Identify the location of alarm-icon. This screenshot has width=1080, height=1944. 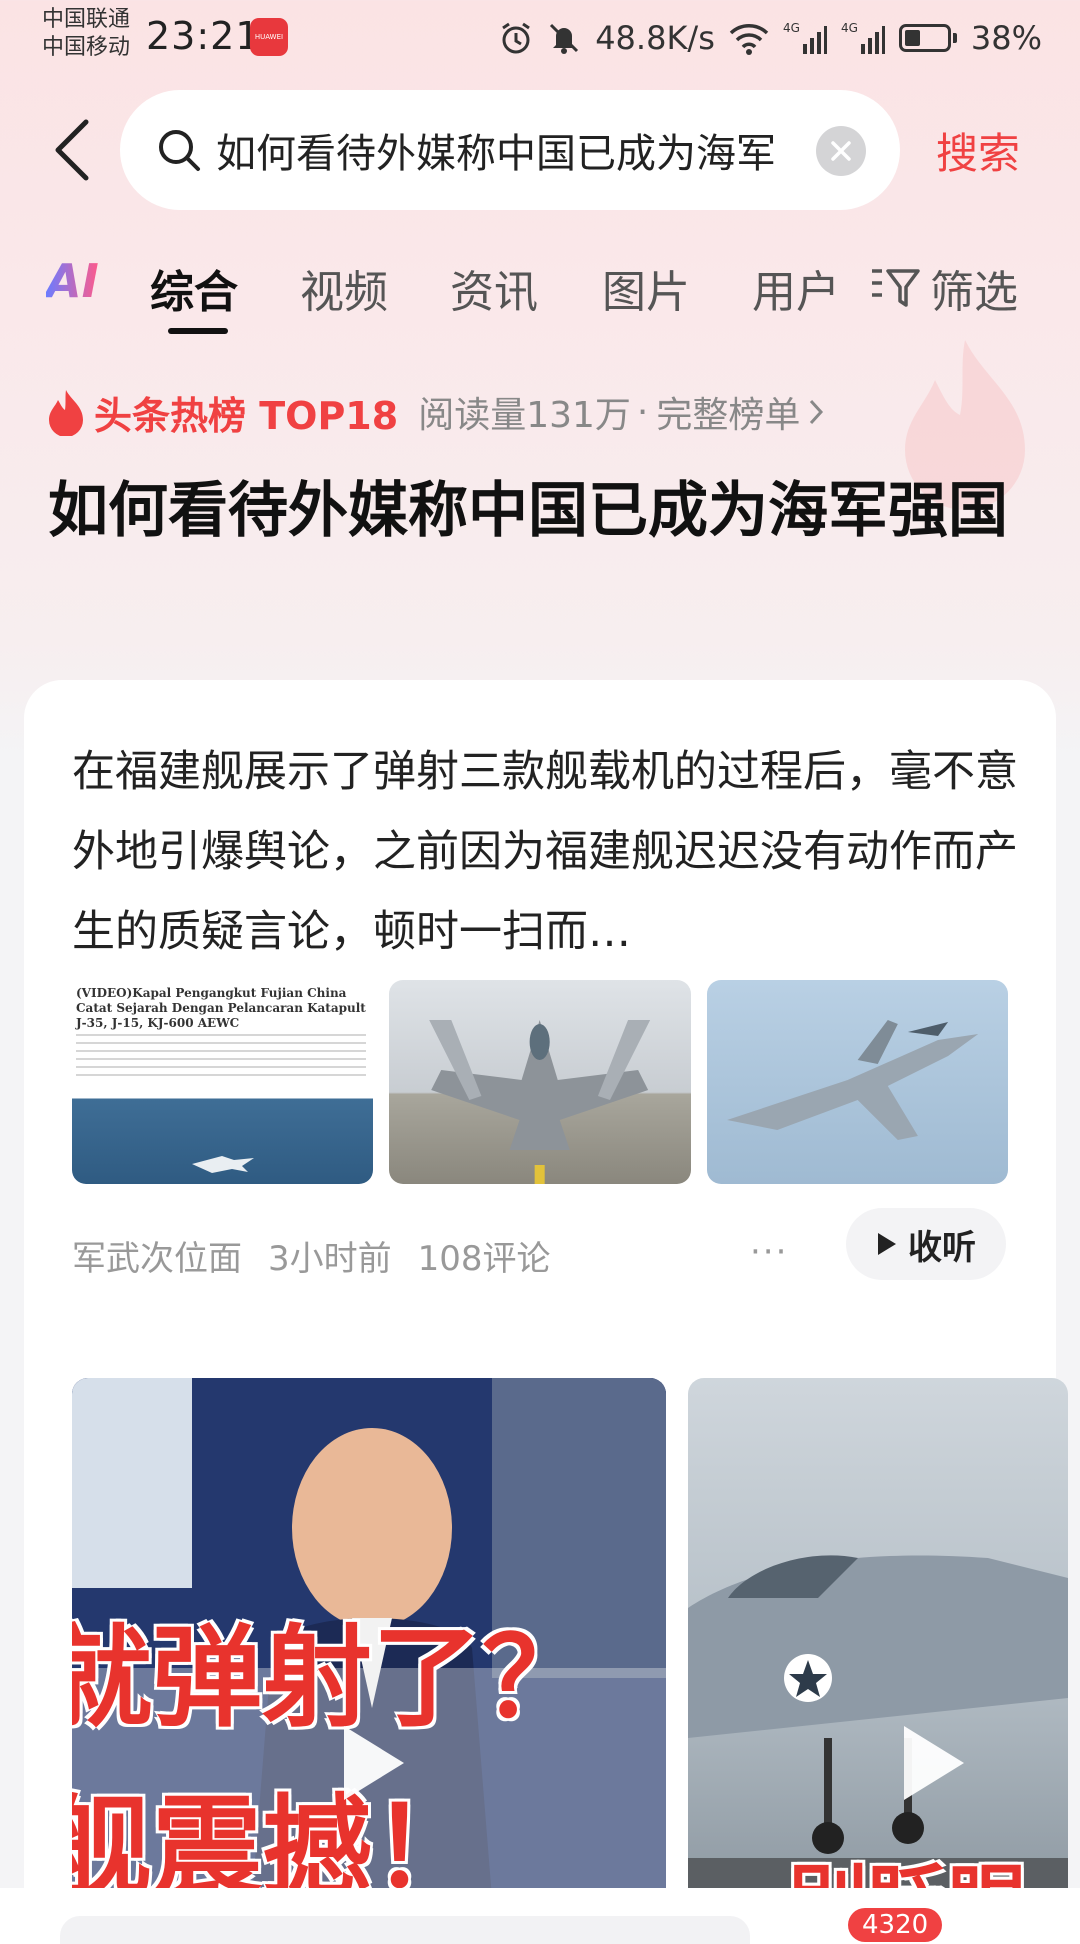
(516, 38).